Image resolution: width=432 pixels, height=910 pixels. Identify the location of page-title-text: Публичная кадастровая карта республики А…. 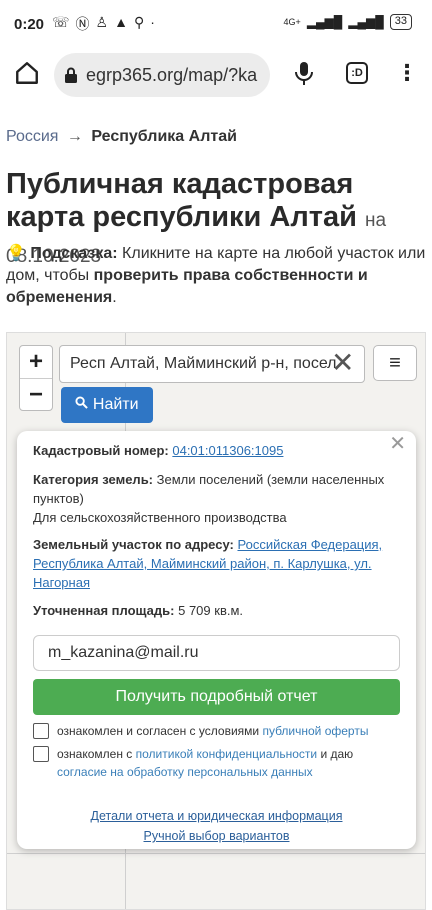
(181, 200).